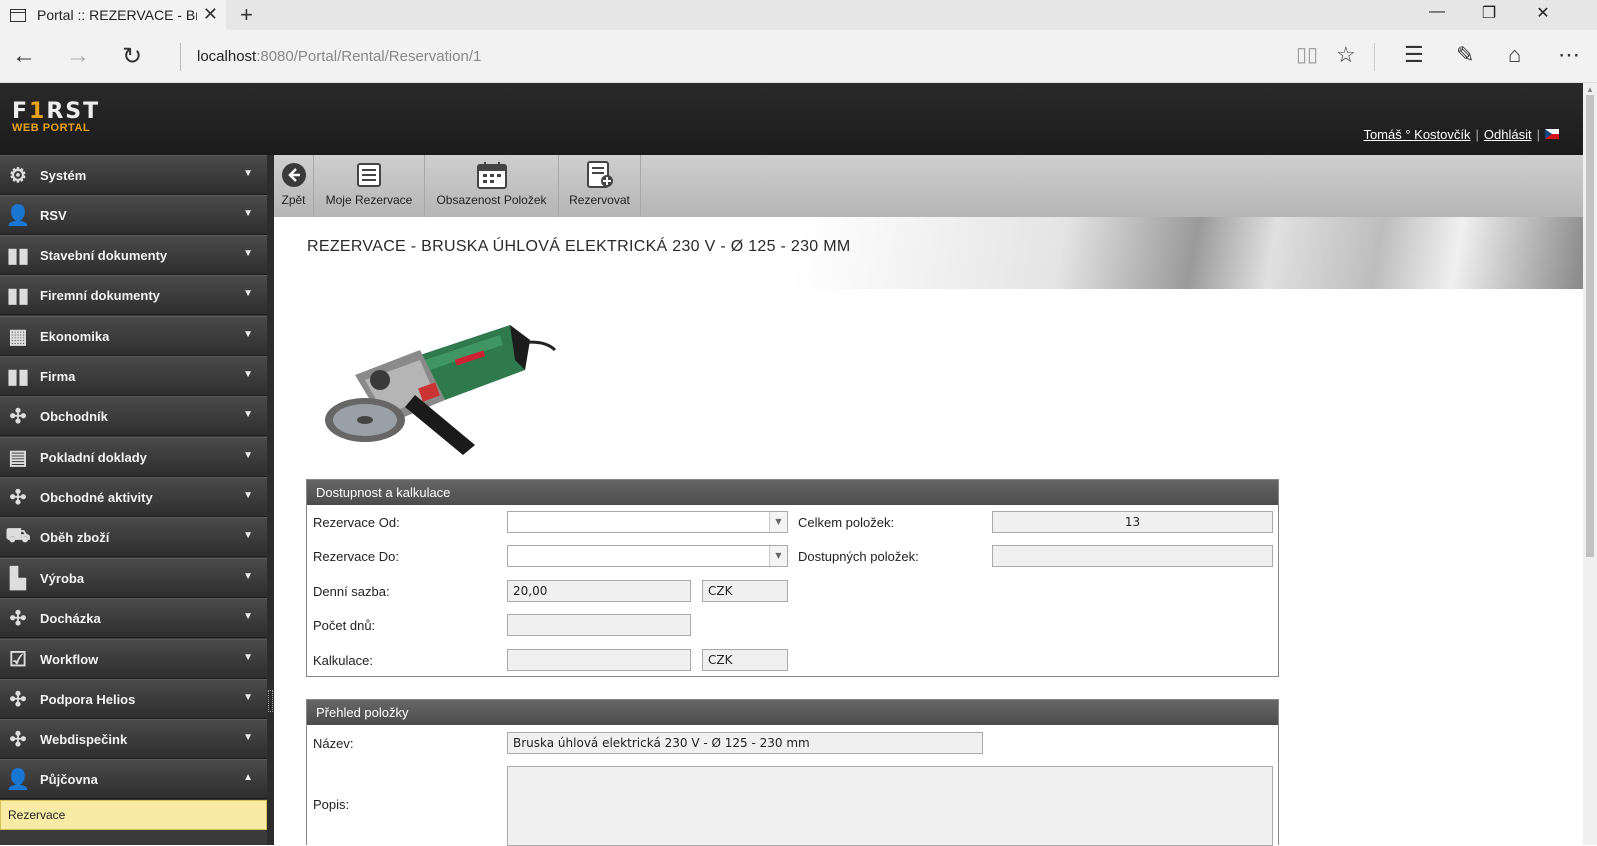 Image resolution: width=1597 pixels, height=846 pixels. I want to click on my-reservations-label: Moje Rezervace, so click(369, 200).